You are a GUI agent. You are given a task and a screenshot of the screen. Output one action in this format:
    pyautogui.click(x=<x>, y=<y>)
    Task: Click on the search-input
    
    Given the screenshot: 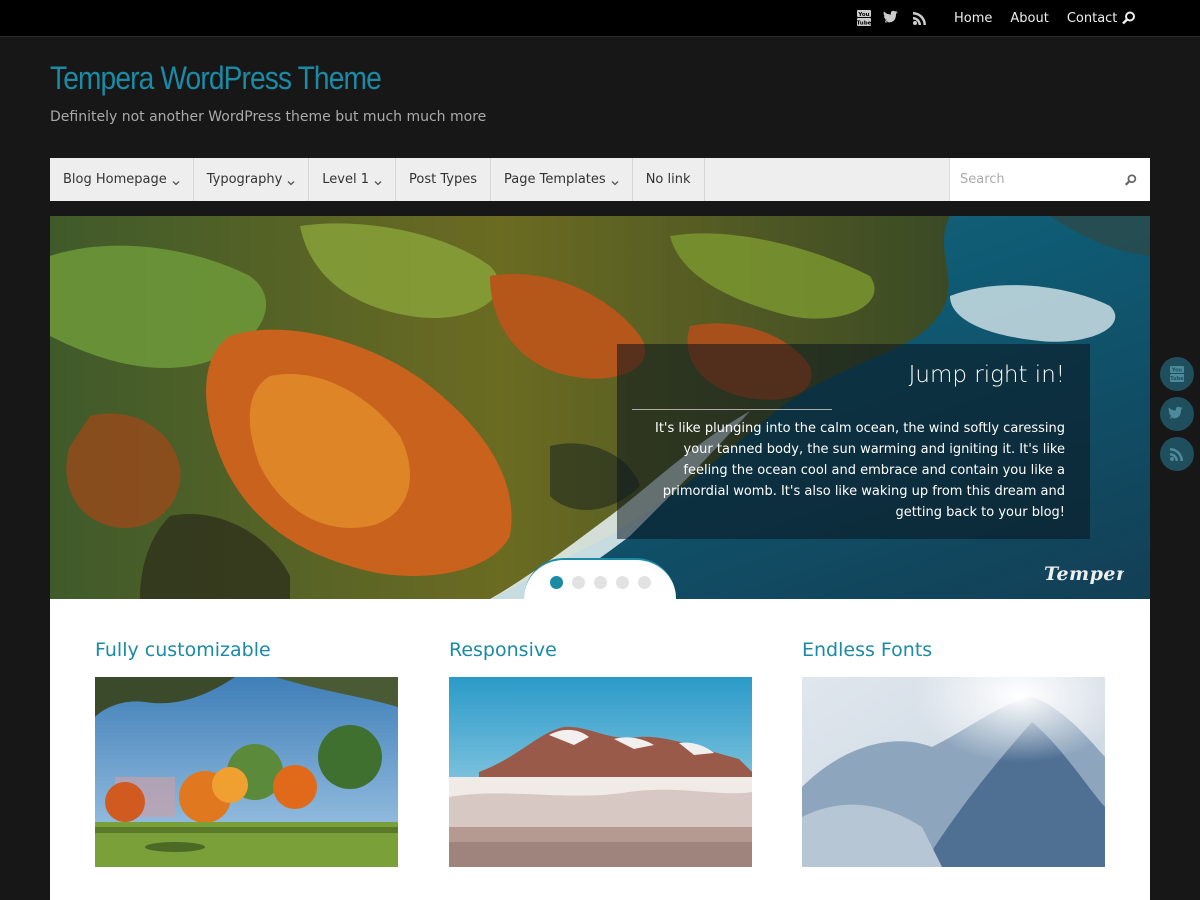 What is the action you would take?
    pyautogui.click(x=1035, y=179)
    